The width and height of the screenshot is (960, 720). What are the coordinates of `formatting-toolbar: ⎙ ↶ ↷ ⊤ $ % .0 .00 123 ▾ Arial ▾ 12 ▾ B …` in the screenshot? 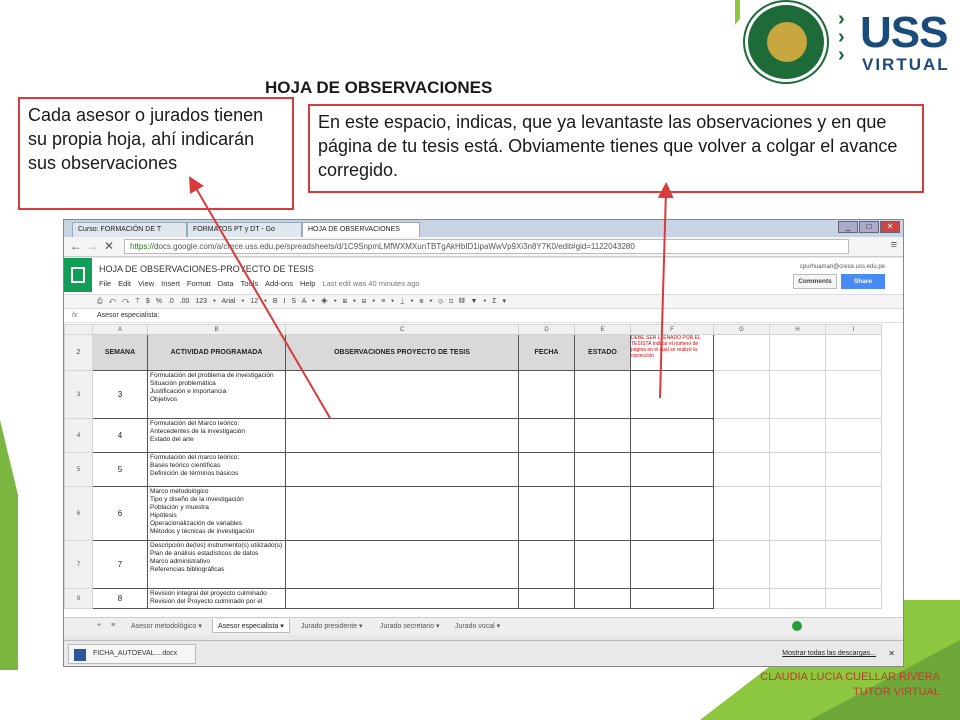 It's located at (483, 301).